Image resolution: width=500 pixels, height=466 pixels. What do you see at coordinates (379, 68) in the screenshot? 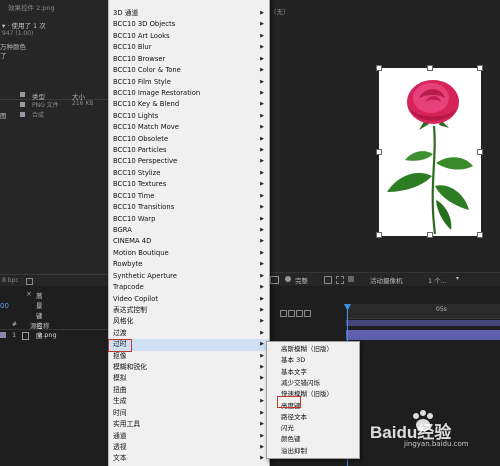
I see `transform-handle-tl` at bounding box center [379, 68].